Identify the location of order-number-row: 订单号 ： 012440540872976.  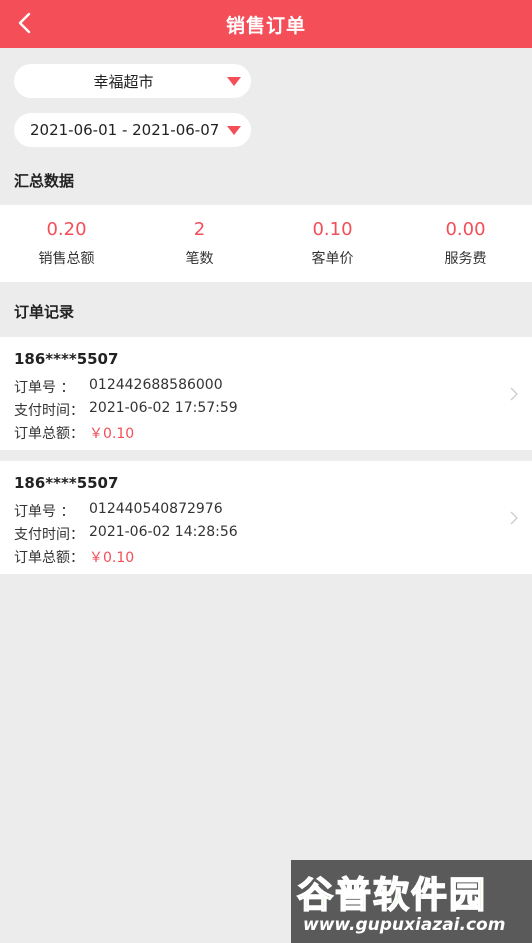
(118, 511).